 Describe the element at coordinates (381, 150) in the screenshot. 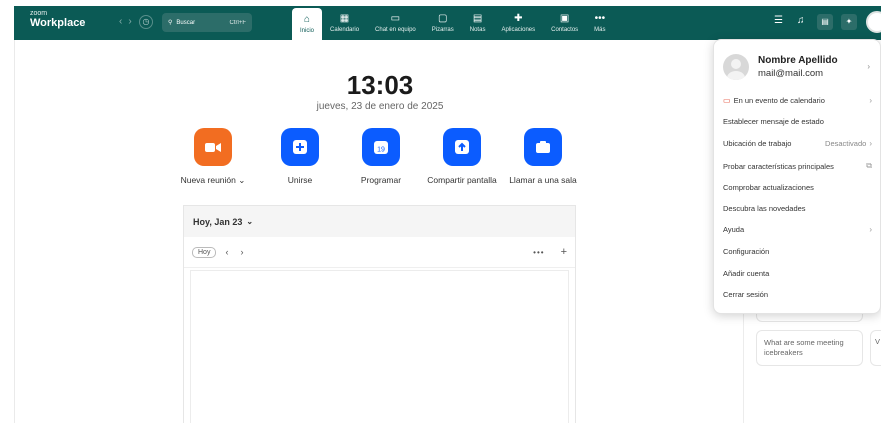

I see `svg-text: 19` at that location.